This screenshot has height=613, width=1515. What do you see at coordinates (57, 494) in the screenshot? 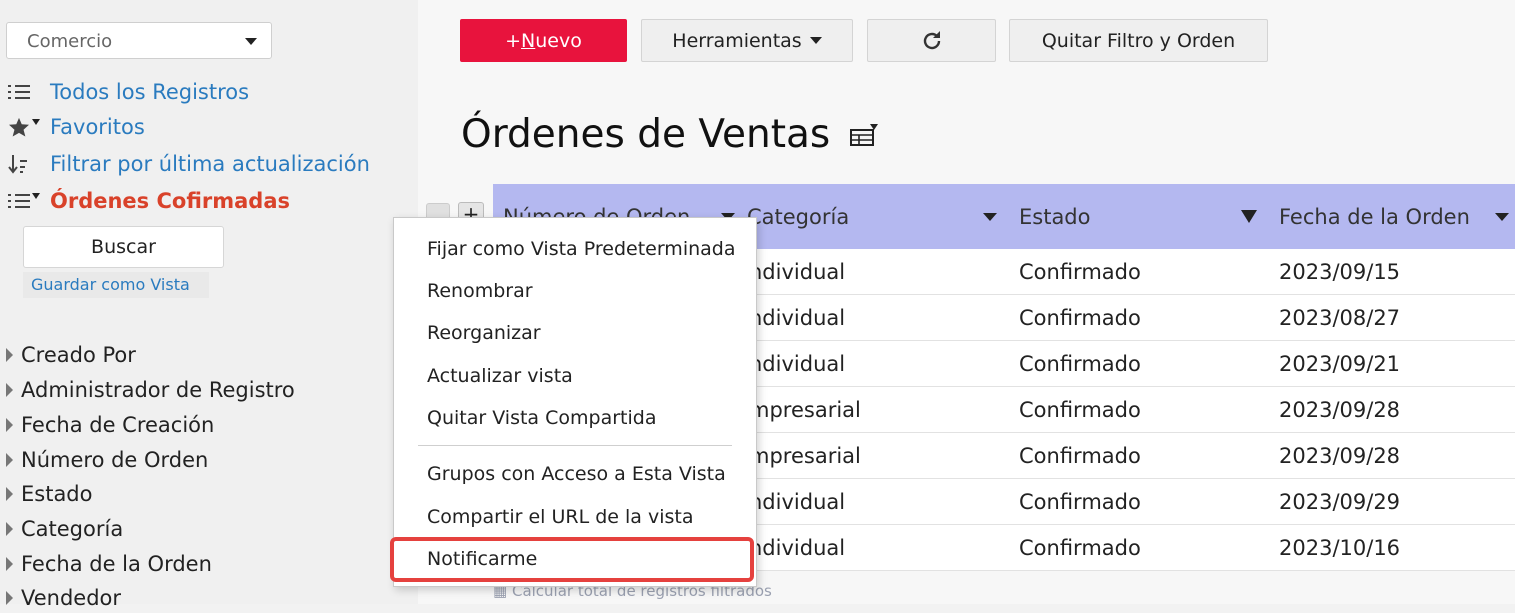
I see `field-item-label: Estado` at bounding box center [57, 494].